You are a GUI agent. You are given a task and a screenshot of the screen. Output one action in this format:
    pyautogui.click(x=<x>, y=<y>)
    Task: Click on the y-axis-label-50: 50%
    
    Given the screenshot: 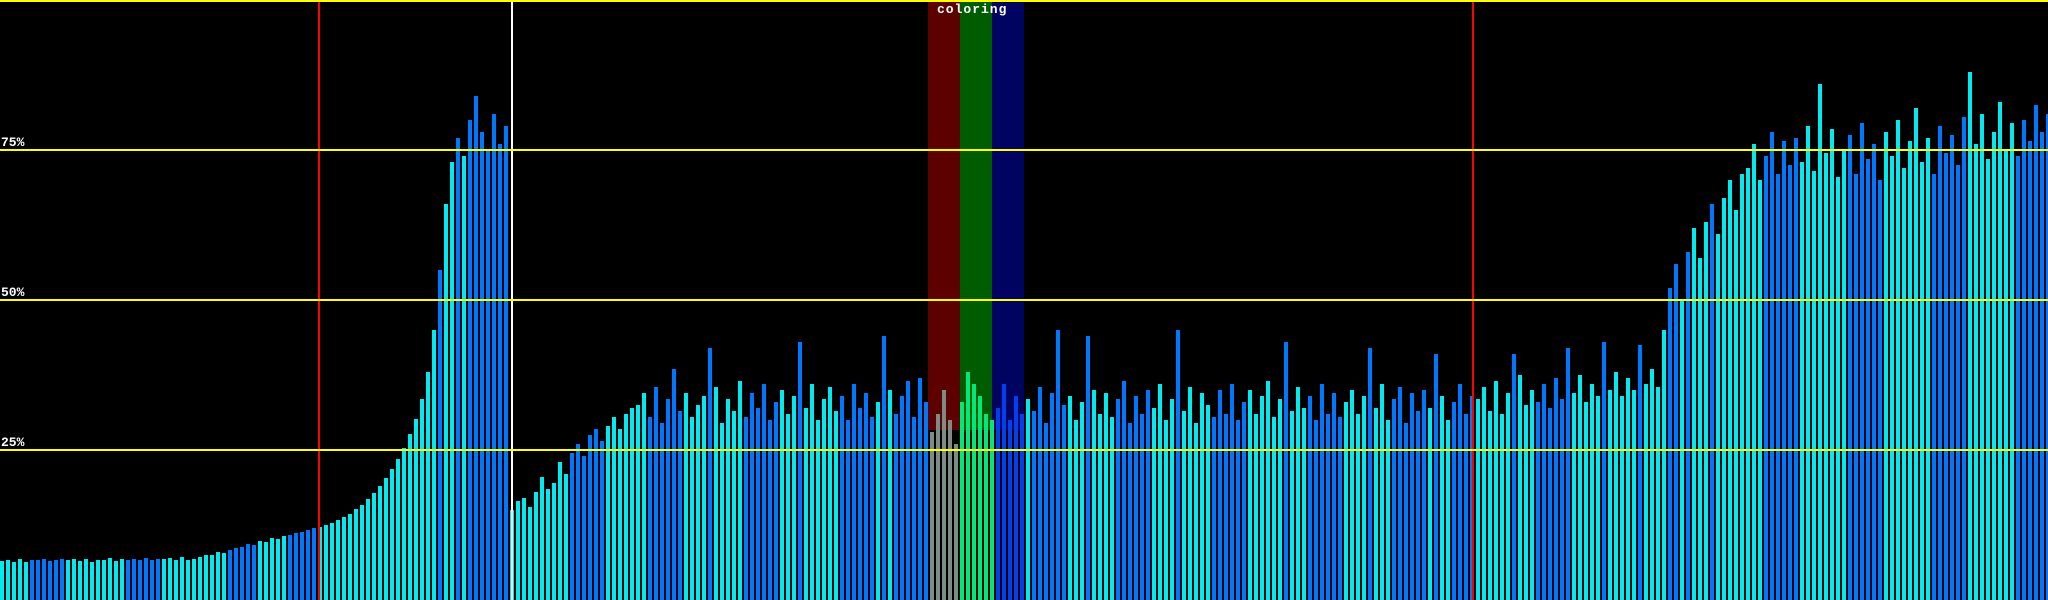 What is the action you would take?
    pyautogui.click(x=13, y=292)
    